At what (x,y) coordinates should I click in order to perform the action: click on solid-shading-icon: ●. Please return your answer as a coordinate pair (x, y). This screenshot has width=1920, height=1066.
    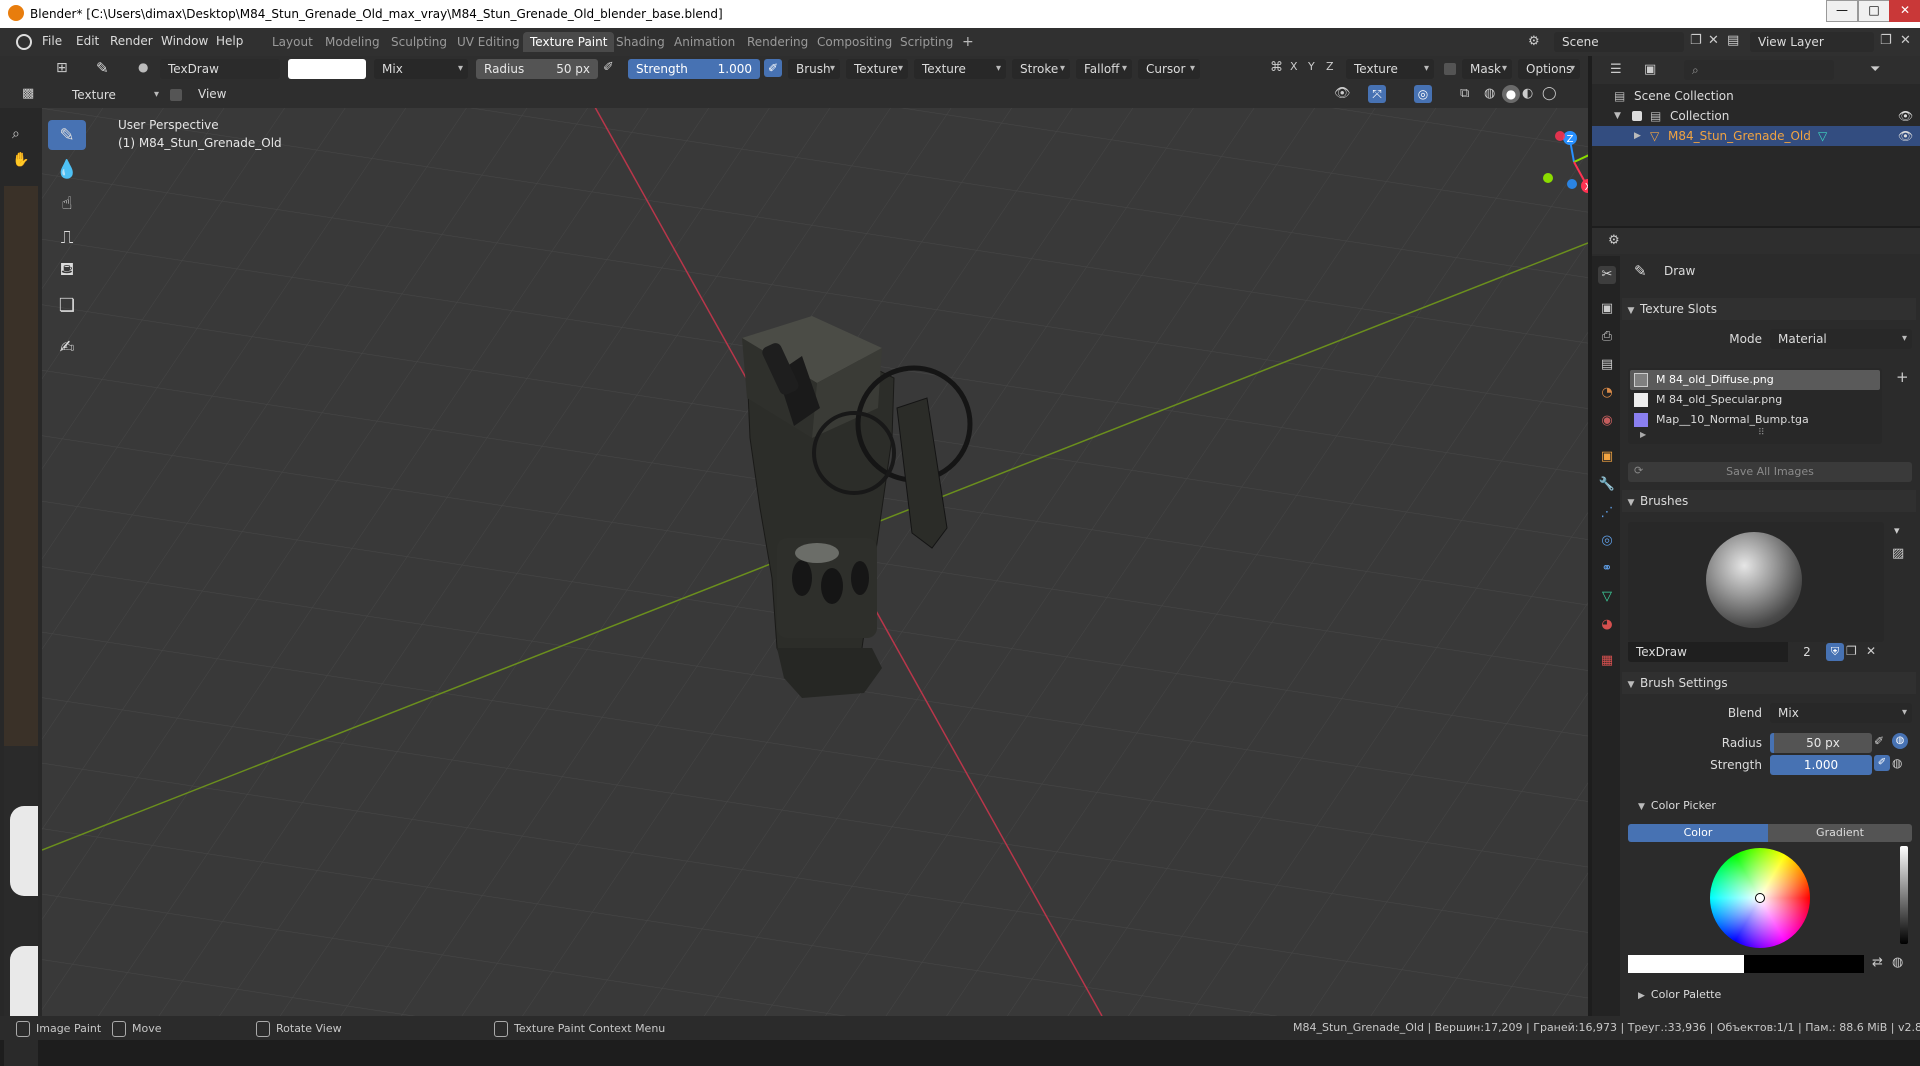
    Looking at the image, I should click on (1511, 94).